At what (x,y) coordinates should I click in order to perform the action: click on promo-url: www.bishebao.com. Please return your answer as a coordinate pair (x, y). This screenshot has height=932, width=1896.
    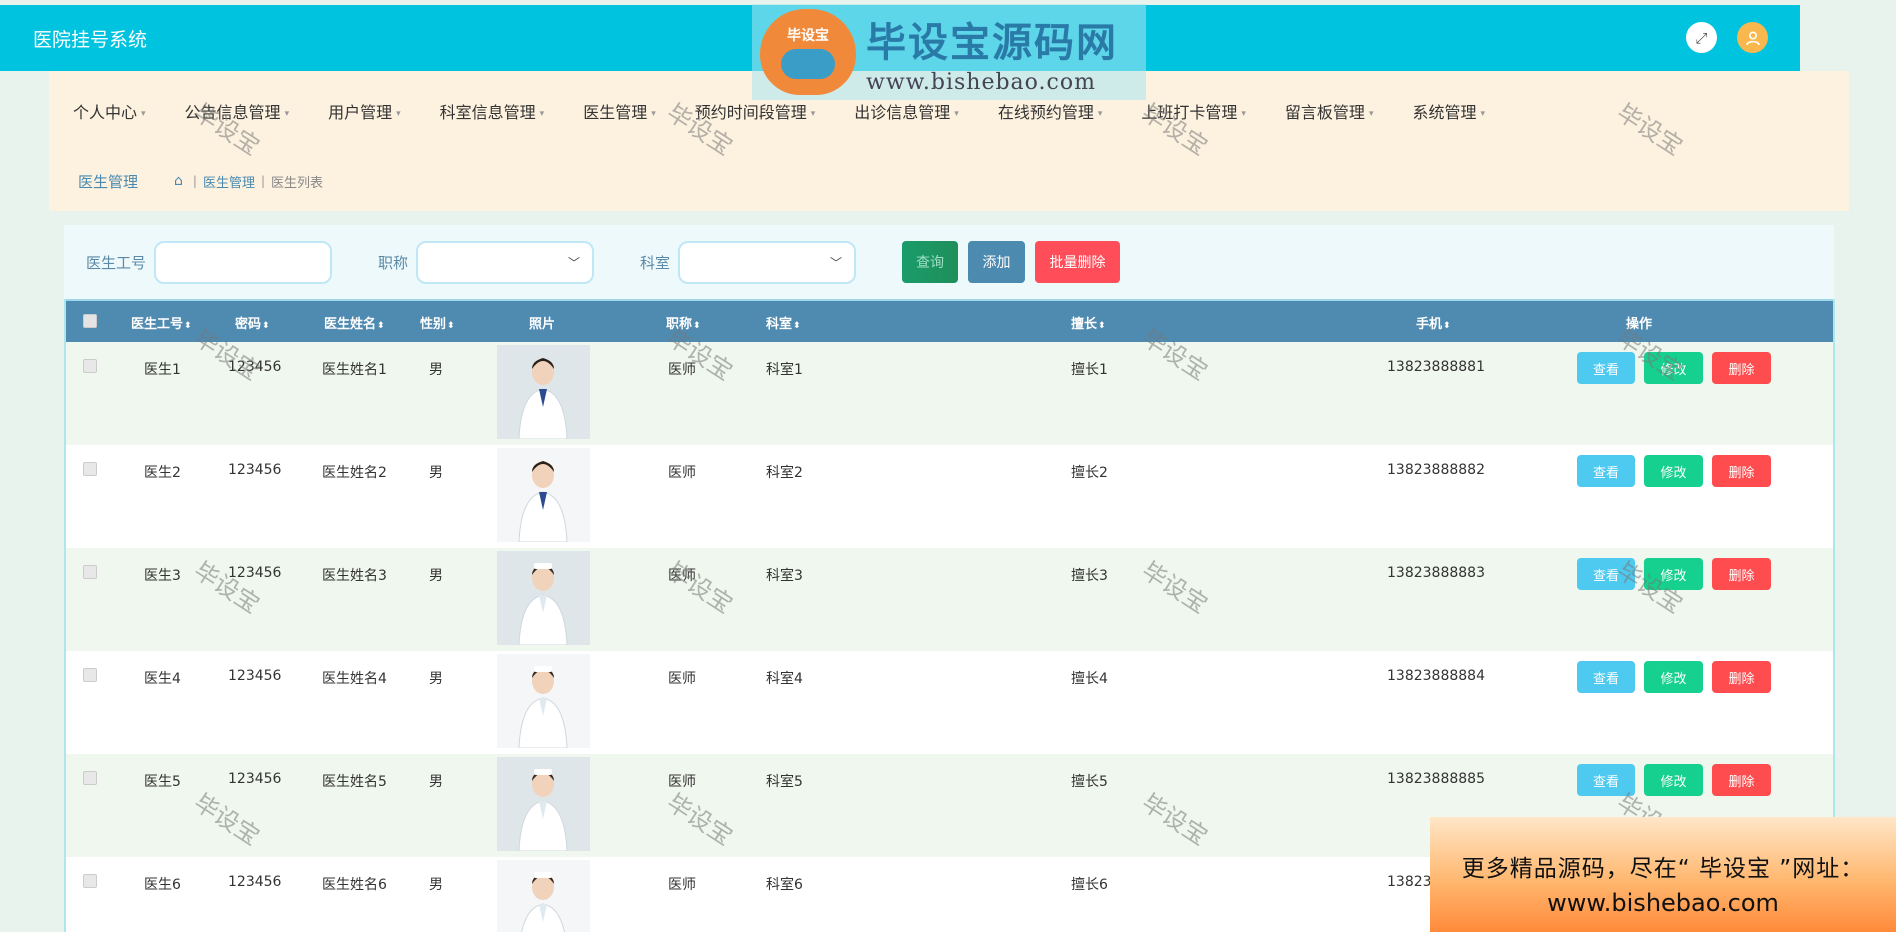
    Looking at the image, I should click on (1663, 903).